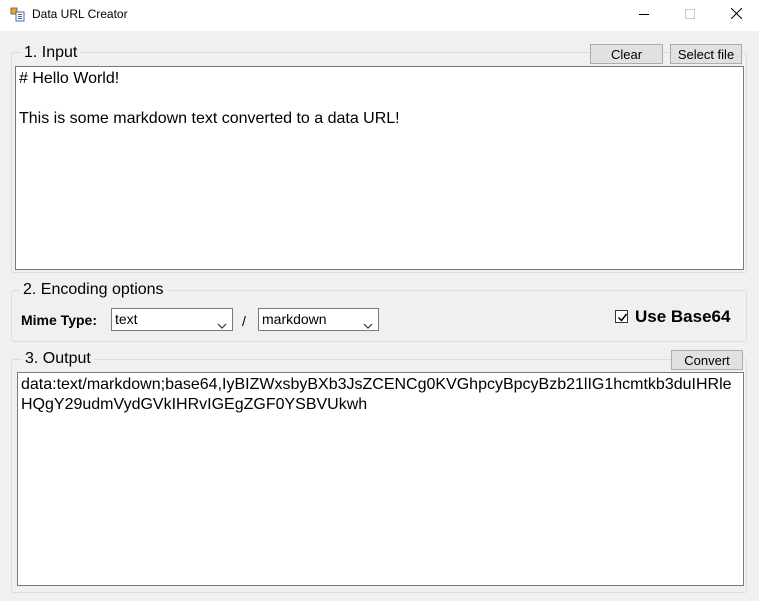 Image resolution: width=759 pixels, height=601 pixels. I want to click on app-icon, so click(18, 15).